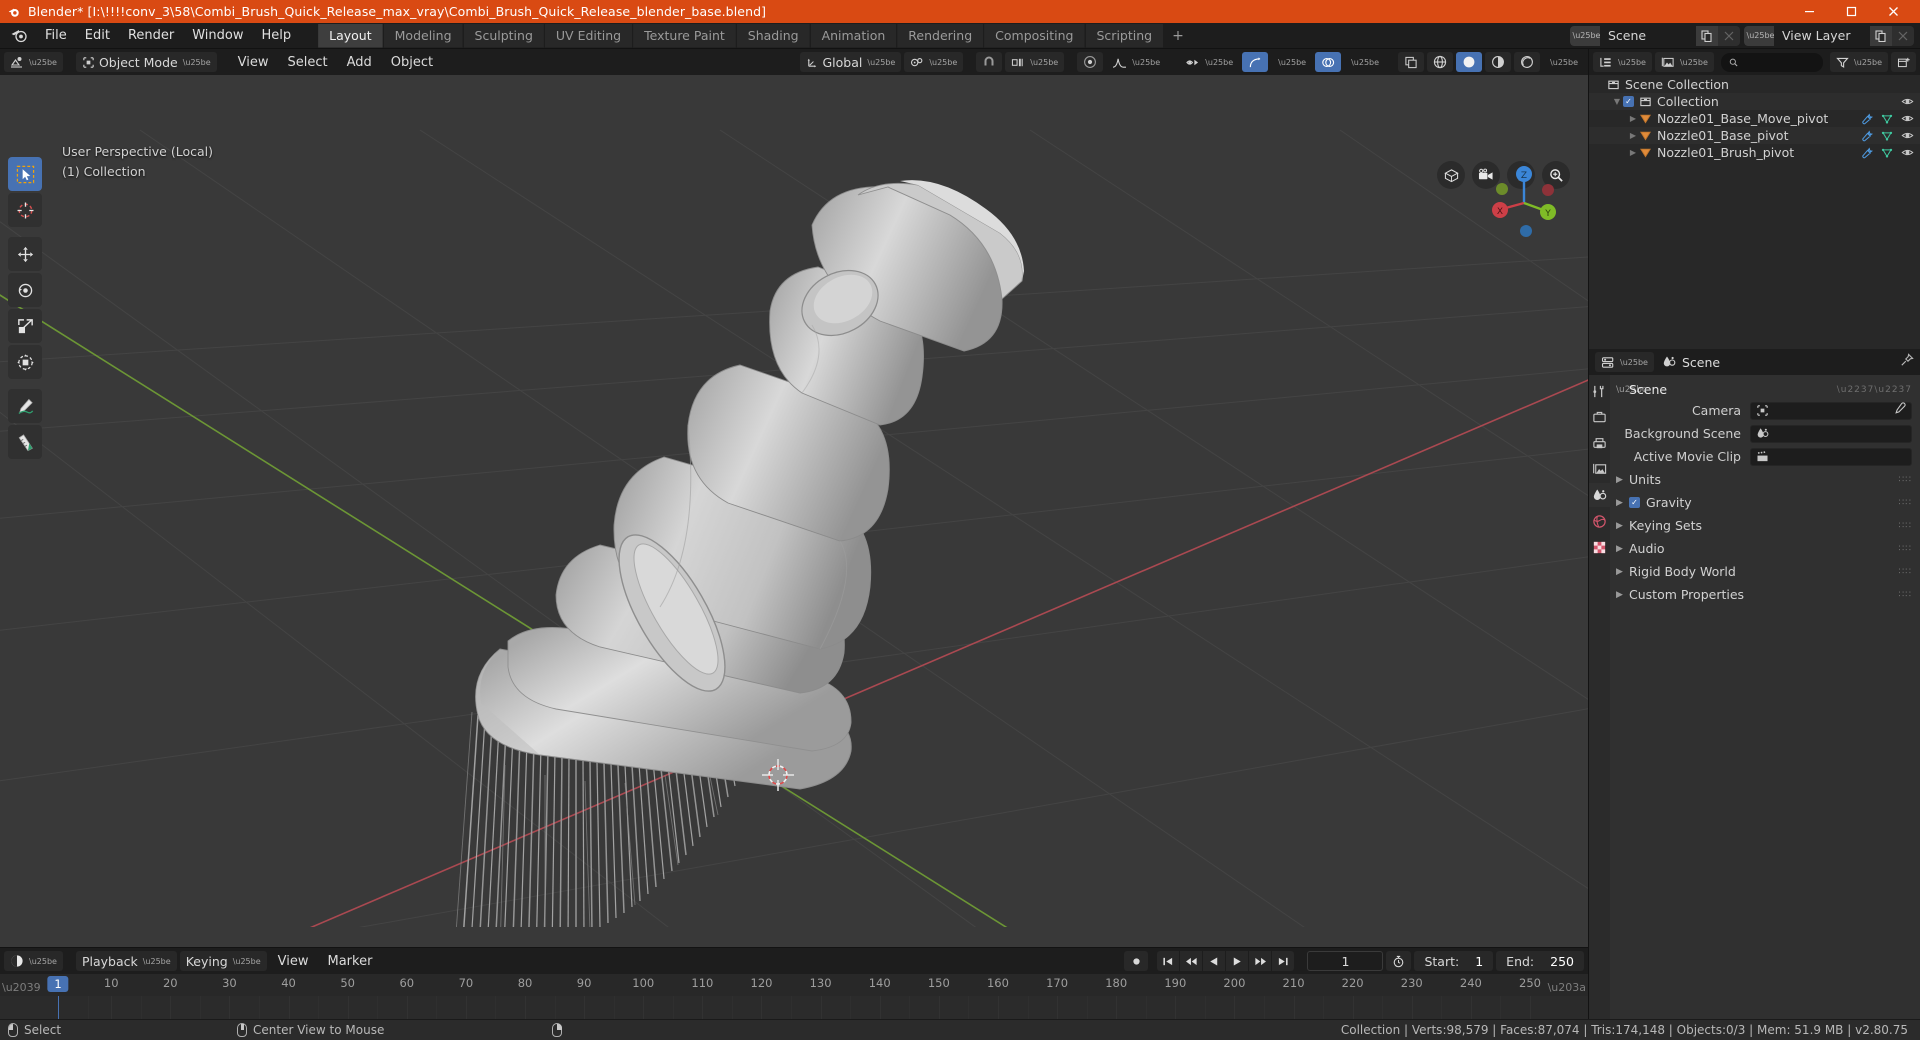 This screenshot has height=1040, width=1920. Describe the element at coordinates (1648, 35) in the screenshot. I see `scene-name: Scene` at that location.